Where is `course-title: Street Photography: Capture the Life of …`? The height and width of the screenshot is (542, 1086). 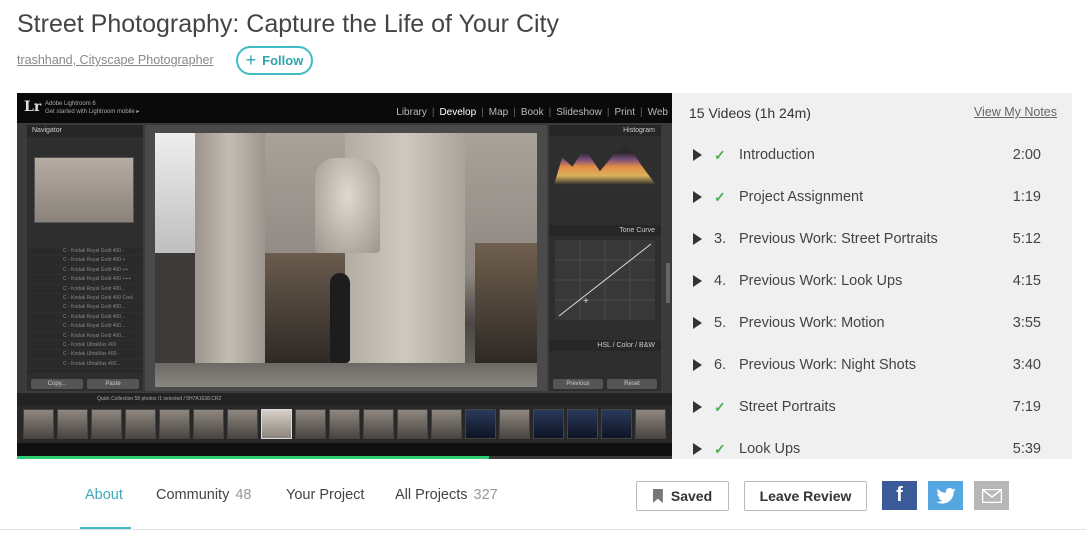 course-title: Street Photography: Capture the Life of … is located at coordinates (288, 24).